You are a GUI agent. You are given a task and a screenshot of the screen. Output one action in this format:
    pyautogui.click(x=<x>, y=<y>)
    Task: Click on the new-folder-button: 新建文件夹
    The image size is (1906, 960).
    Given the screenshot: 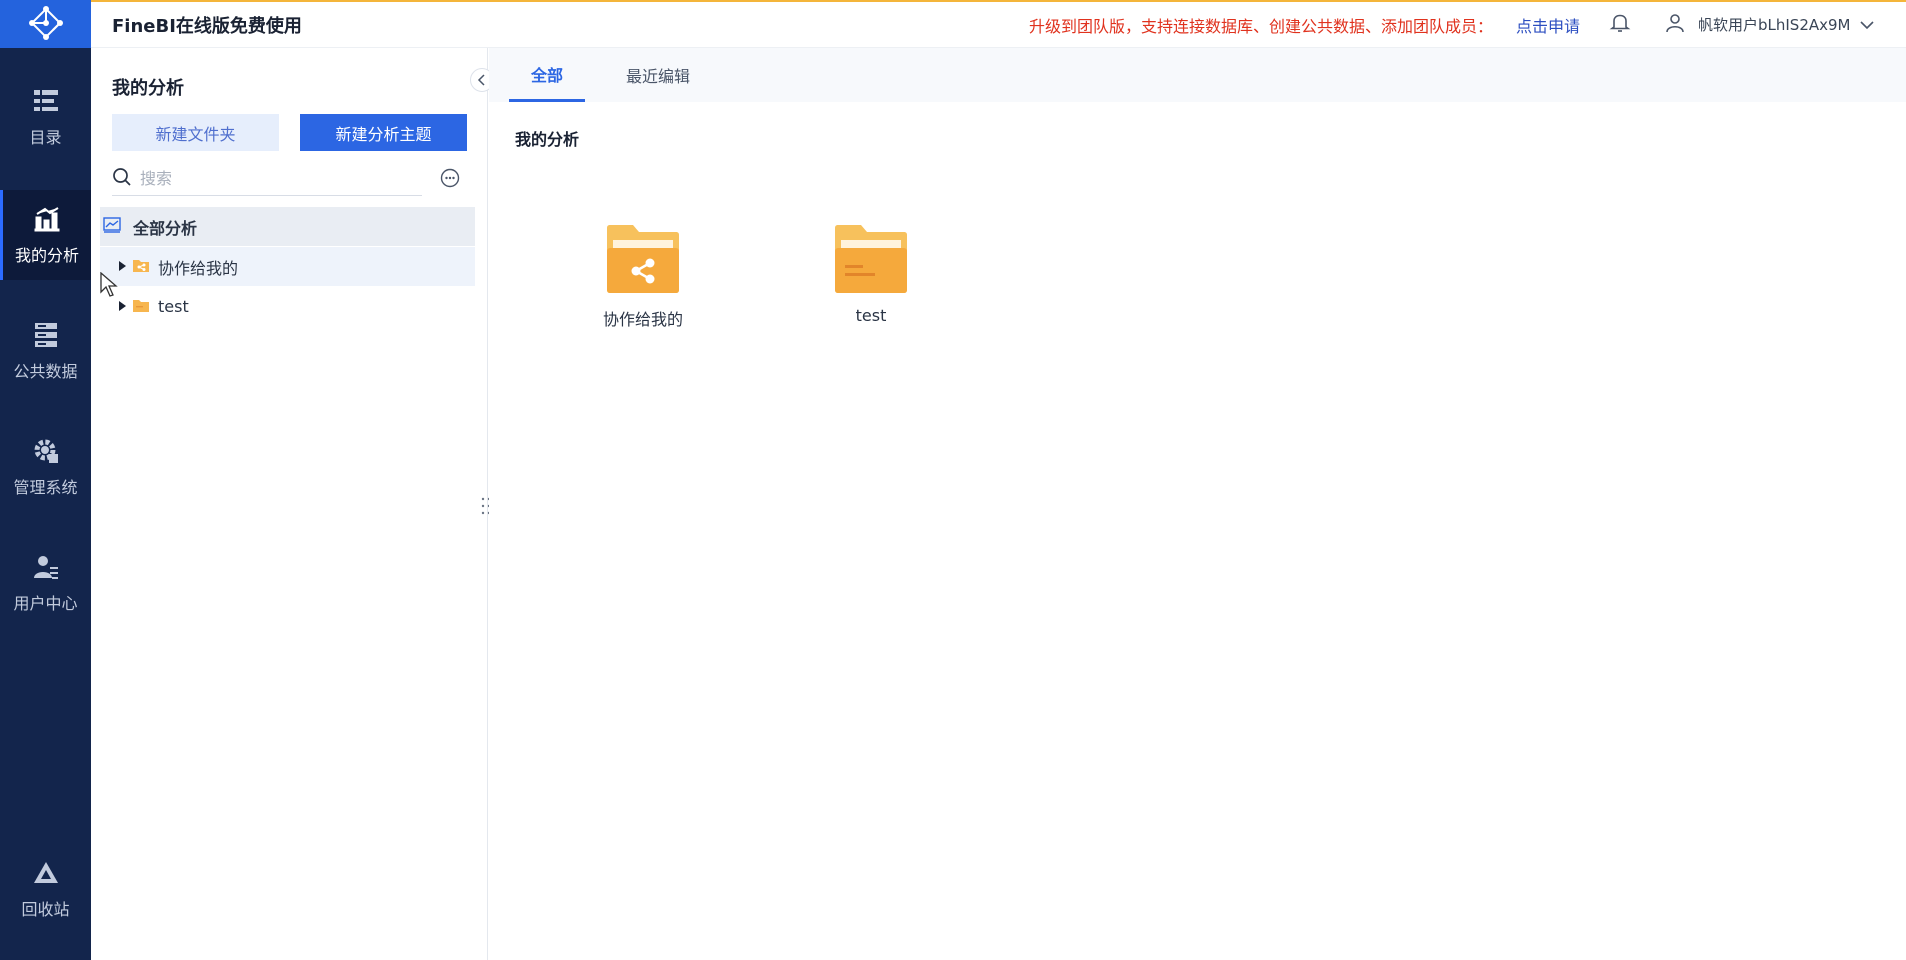 What is the action you would take?
    pyautogui.click(x=195, y=132)
    